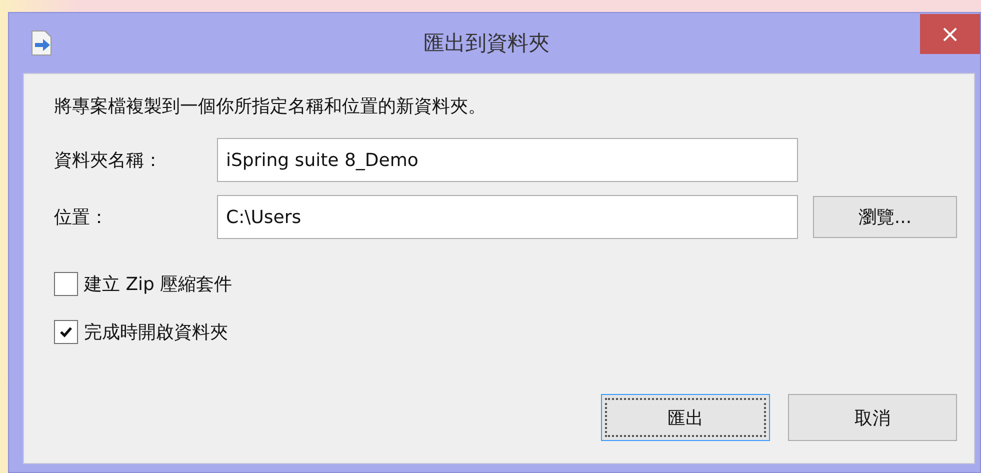 This screenshot has width=981, height=473. What do you see at coordinates (108, 160) in the screenshot?
I see `field-label: 資料夾名稱：` at bounding box center [108, 160].